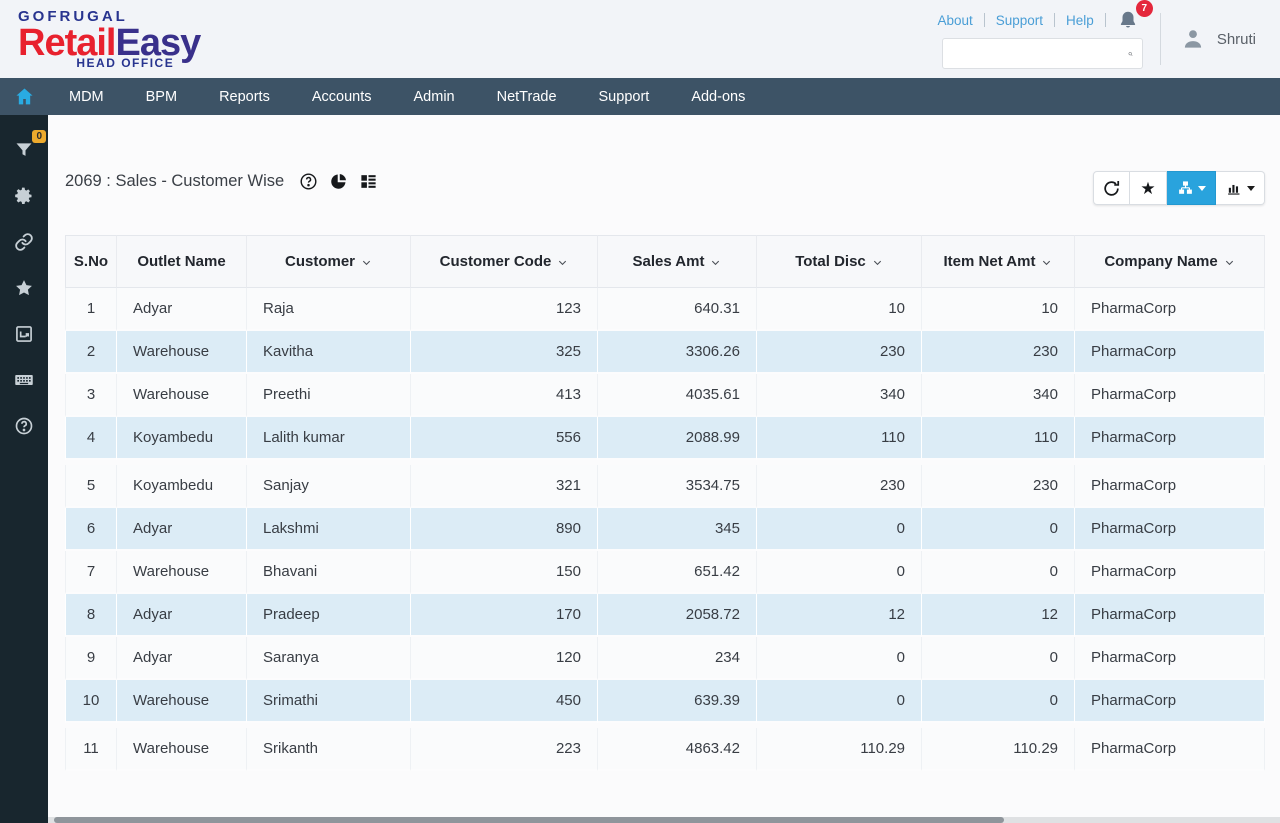 The height and width of the screenshot is (823, 1280). What do you see at coordinates (677, 701) in the screenshot?
I see `cell-sales-amt: 639.39` at bounding box center [677, 701].